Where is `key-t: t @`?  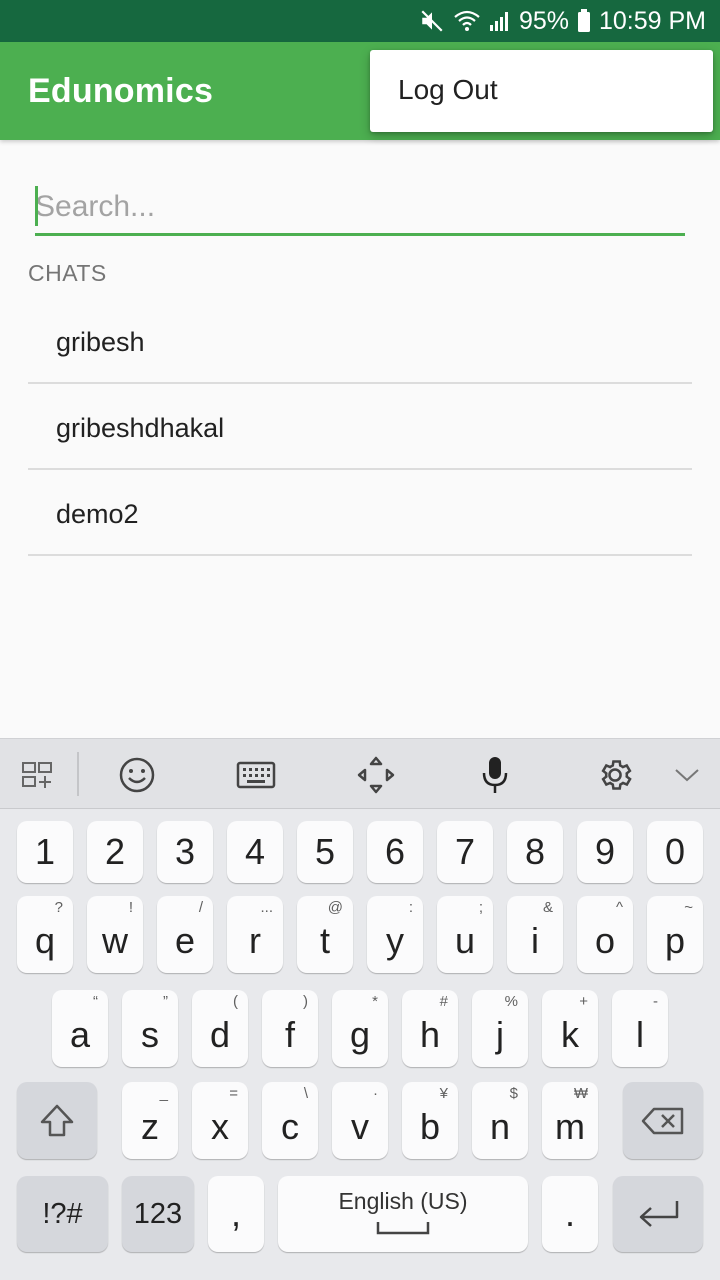
key-t: t @ is located at coordinates (325, 934).